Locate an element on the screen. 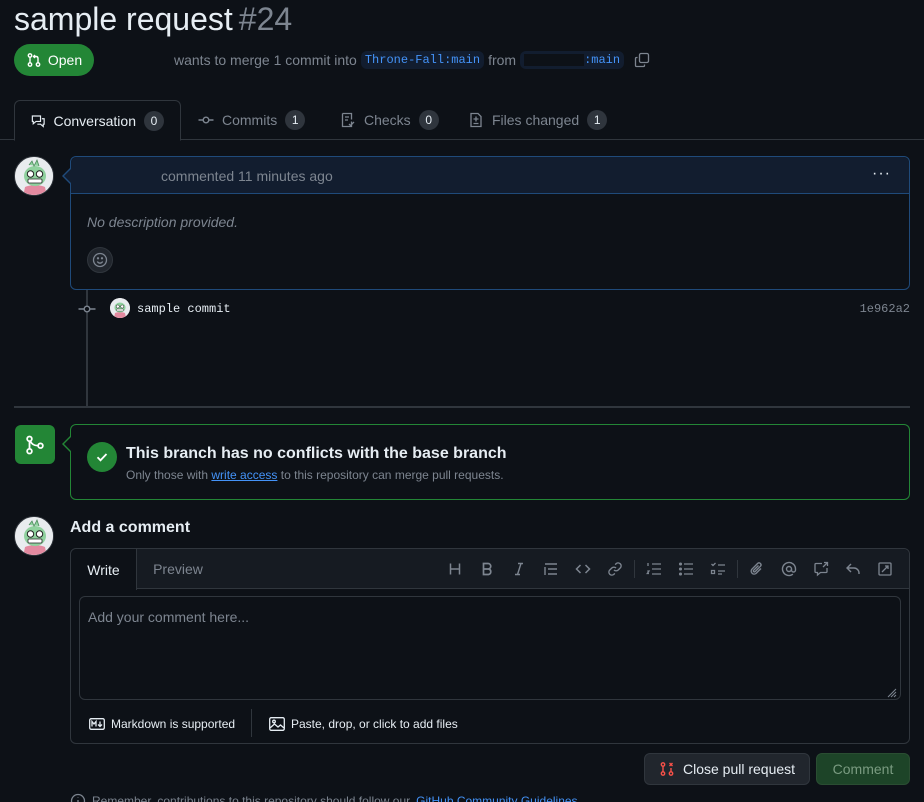  tab-preview: Preview is located at coordinates (178, 569).